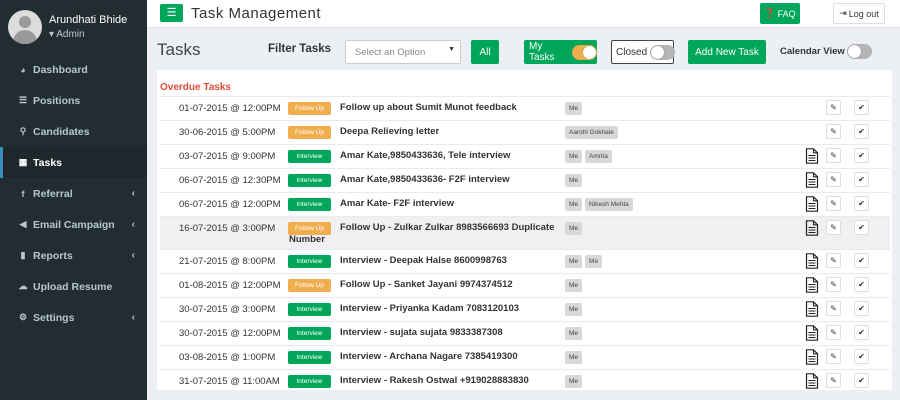  Describe the element at coordinates (73, 162) in the screenshot. I see `sidebar-item-tasks: ▦ Tasks` at that location.